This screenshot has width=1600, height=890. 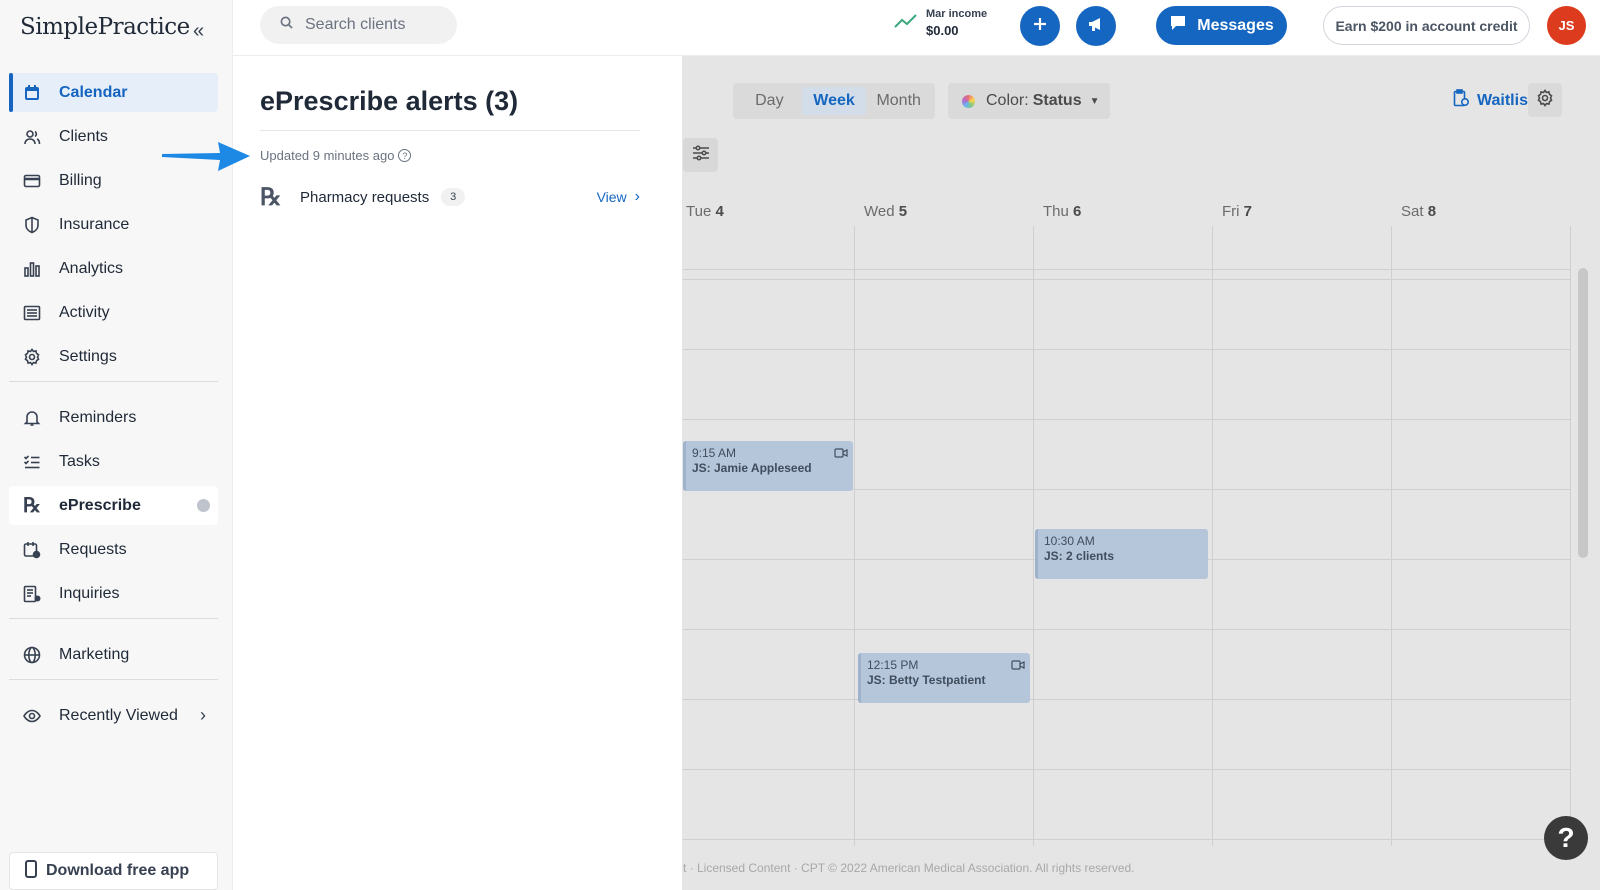 What do you see at coordinates (113, 356) in the screenshot?
I see `sidebar-item-settings: Settings` at bounding box center [113, 356].